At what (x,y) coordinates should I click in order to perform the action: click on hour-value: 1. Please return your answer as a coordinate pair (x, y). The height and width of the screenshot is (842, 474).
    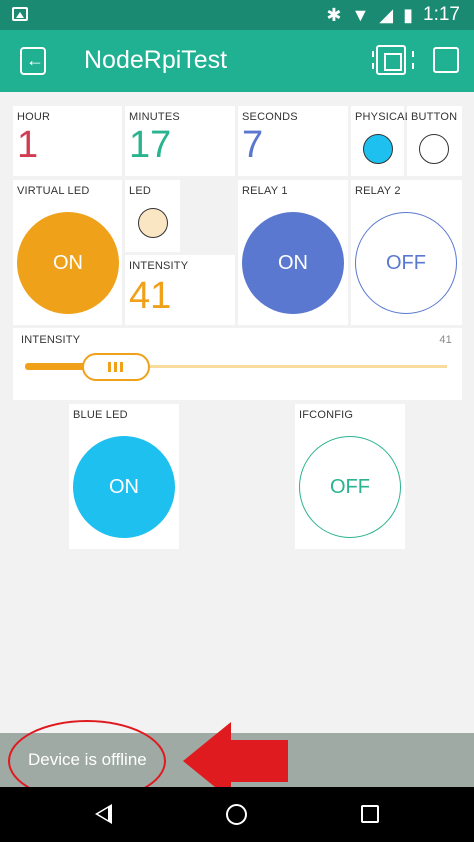
    Looking at the image, I should click on (28, 145).